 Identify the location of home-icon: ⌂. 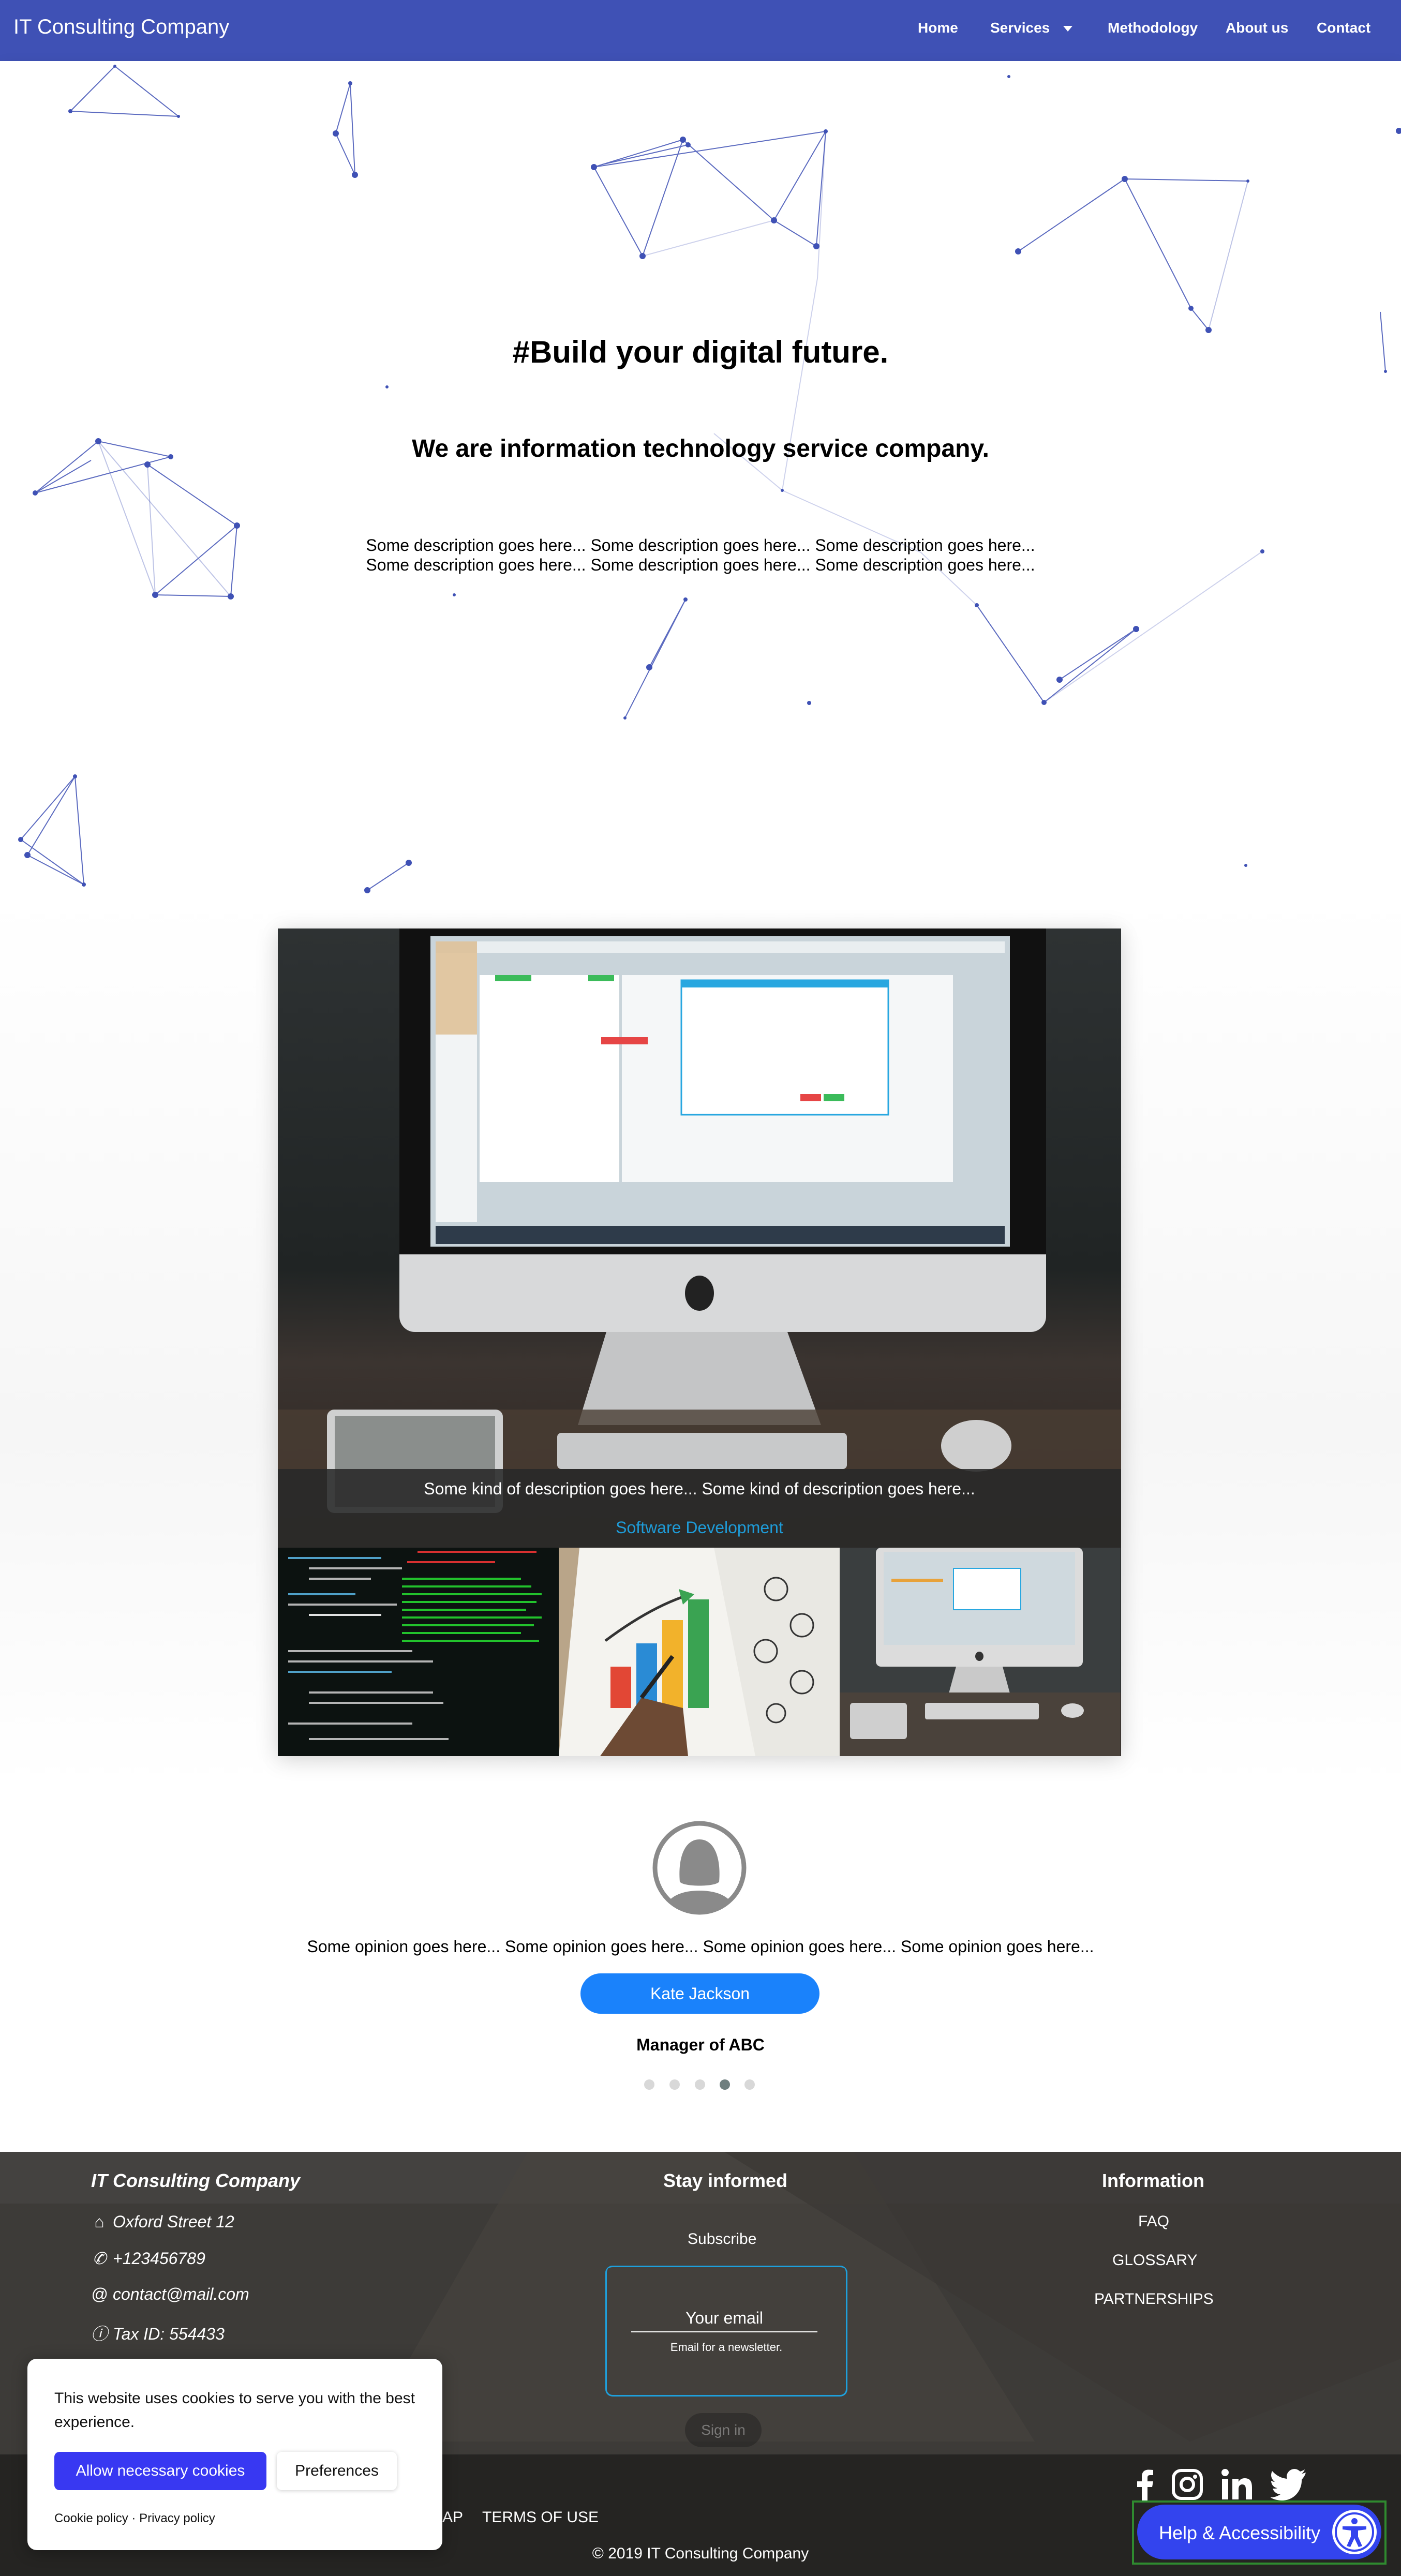
(100, 2221).